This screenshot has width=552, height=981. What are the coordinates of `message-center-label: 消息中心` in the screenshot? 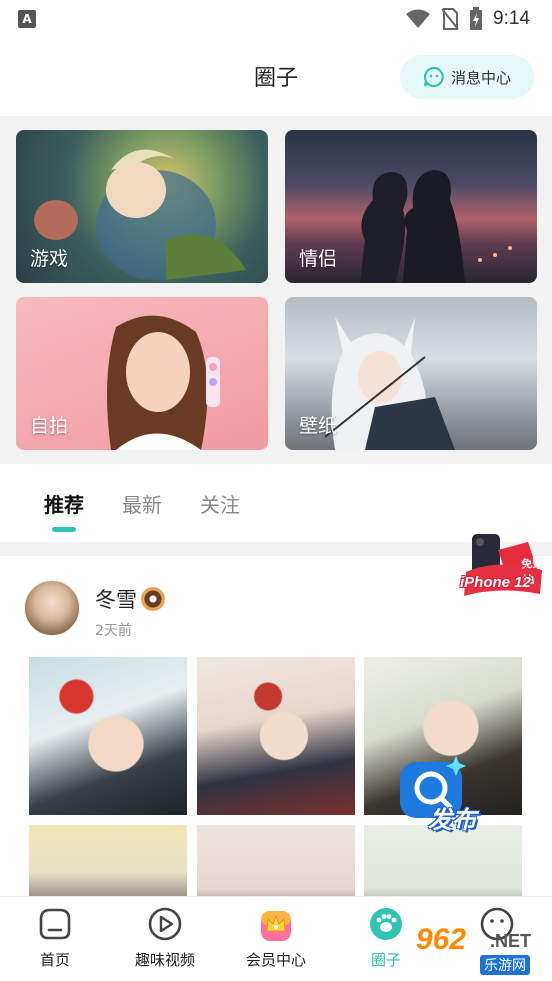 It's located at (480, 77).